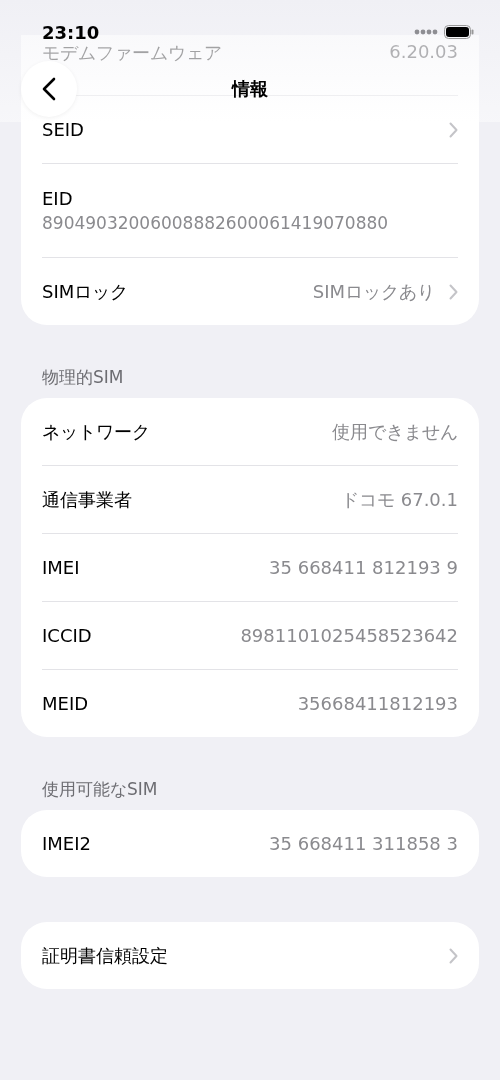  I want to click on signal-icon, so click(426, 32).